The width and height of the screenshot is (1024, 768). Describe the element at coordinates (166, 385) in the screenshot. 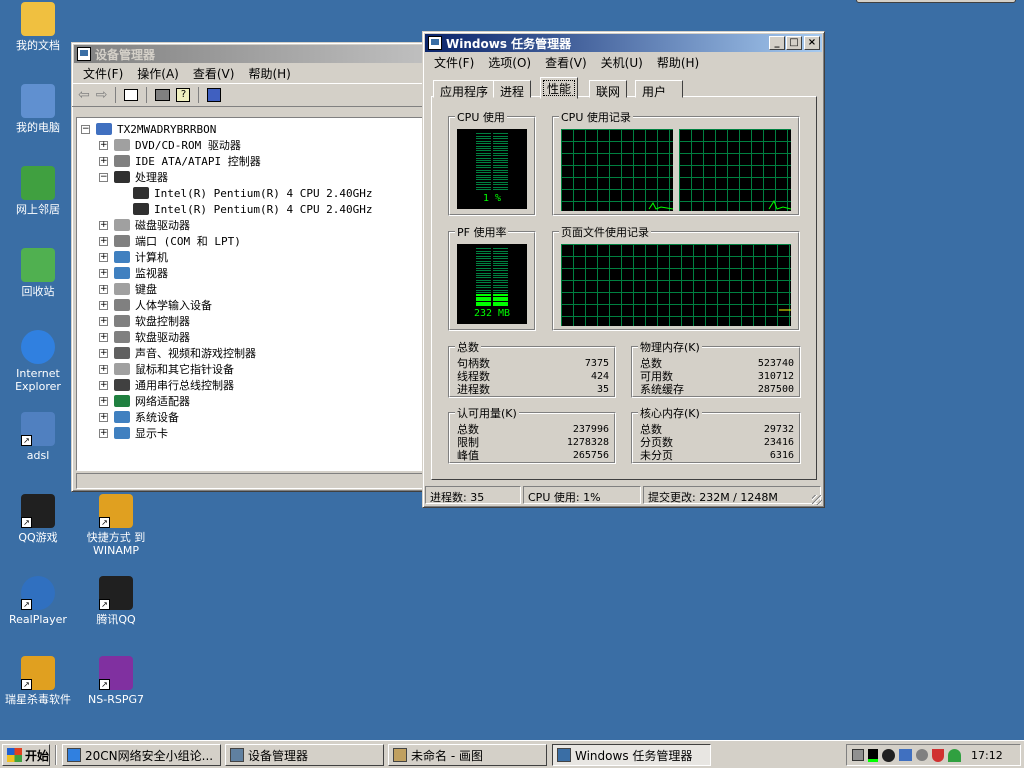

I see `tree-item: + 通用串行总线控制器` at that location.